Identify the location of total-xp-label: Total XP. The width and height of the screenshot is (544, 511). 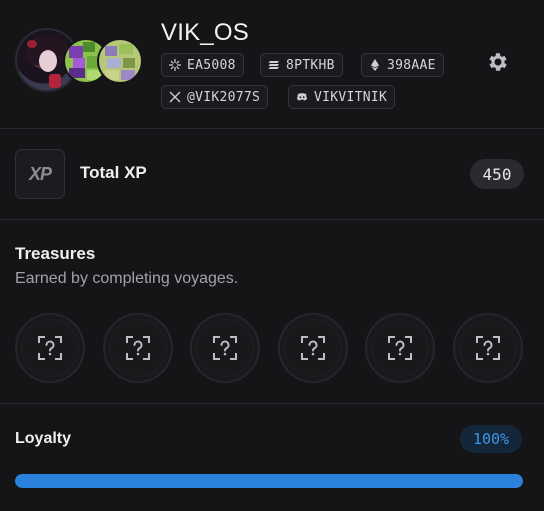
(113, 172).